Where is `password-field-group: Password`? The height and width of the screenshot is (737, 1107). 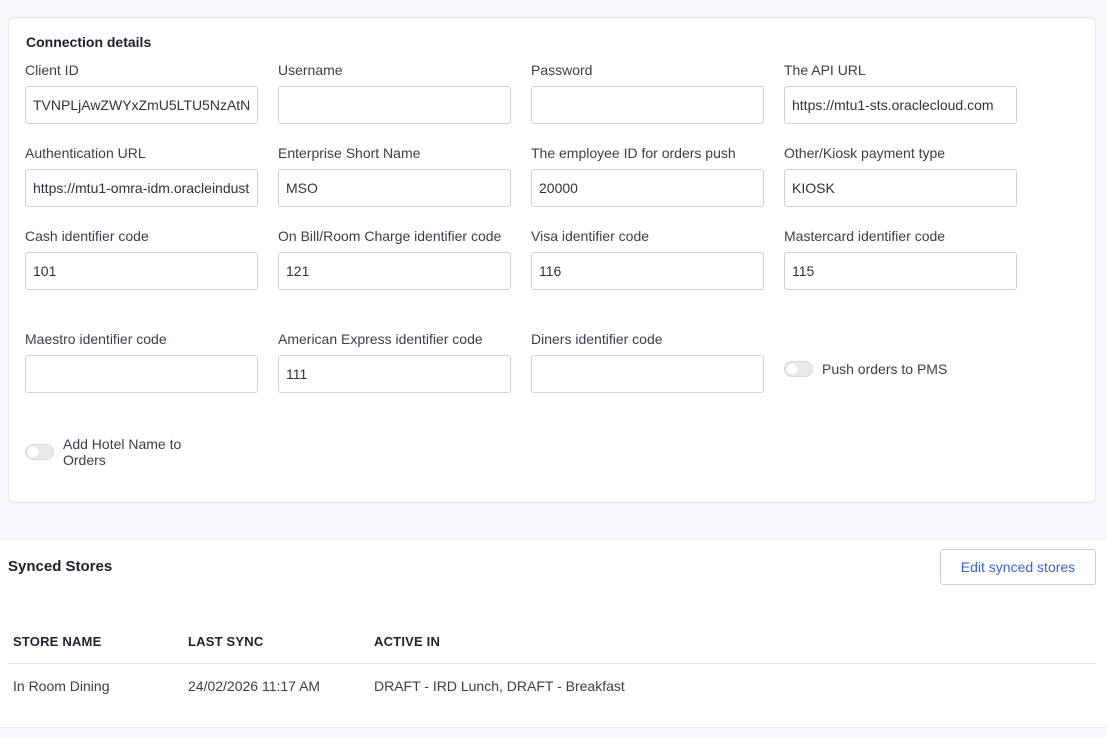 password-field-group: Password is located at coordinates (647, 92).